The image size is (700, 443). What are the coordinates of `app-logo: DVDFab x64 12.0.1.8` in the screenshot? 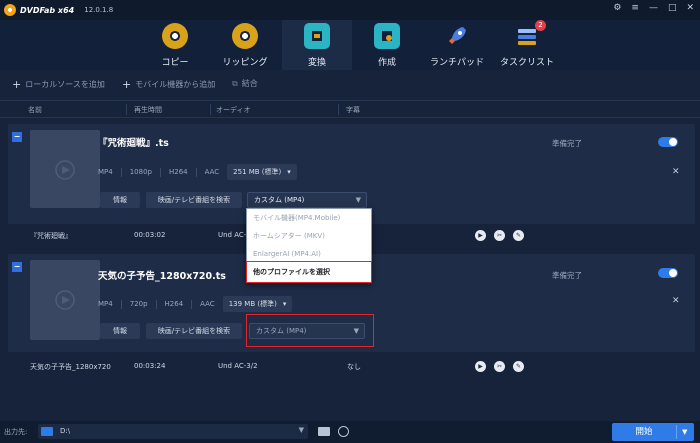 It's located at (58, 10).